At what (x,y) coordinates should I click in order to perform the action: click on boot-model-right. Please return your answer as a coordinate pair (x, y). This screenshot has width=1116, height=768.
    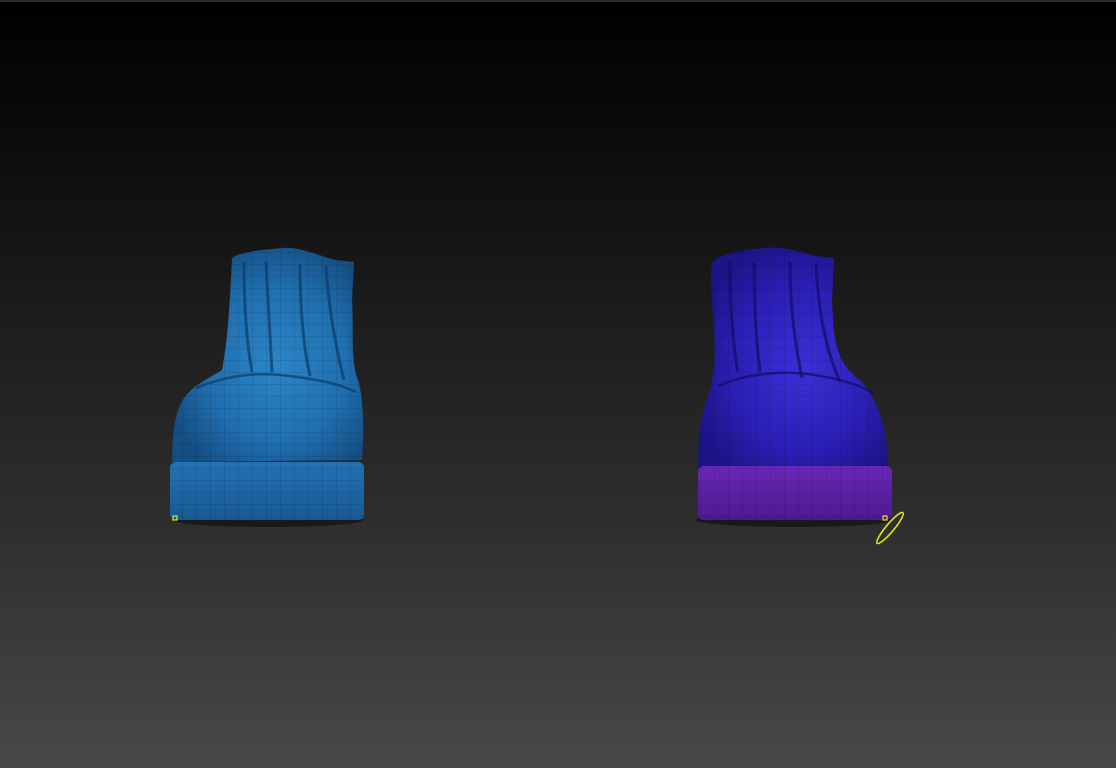
    Looking at the image, I should click on (801, 396).